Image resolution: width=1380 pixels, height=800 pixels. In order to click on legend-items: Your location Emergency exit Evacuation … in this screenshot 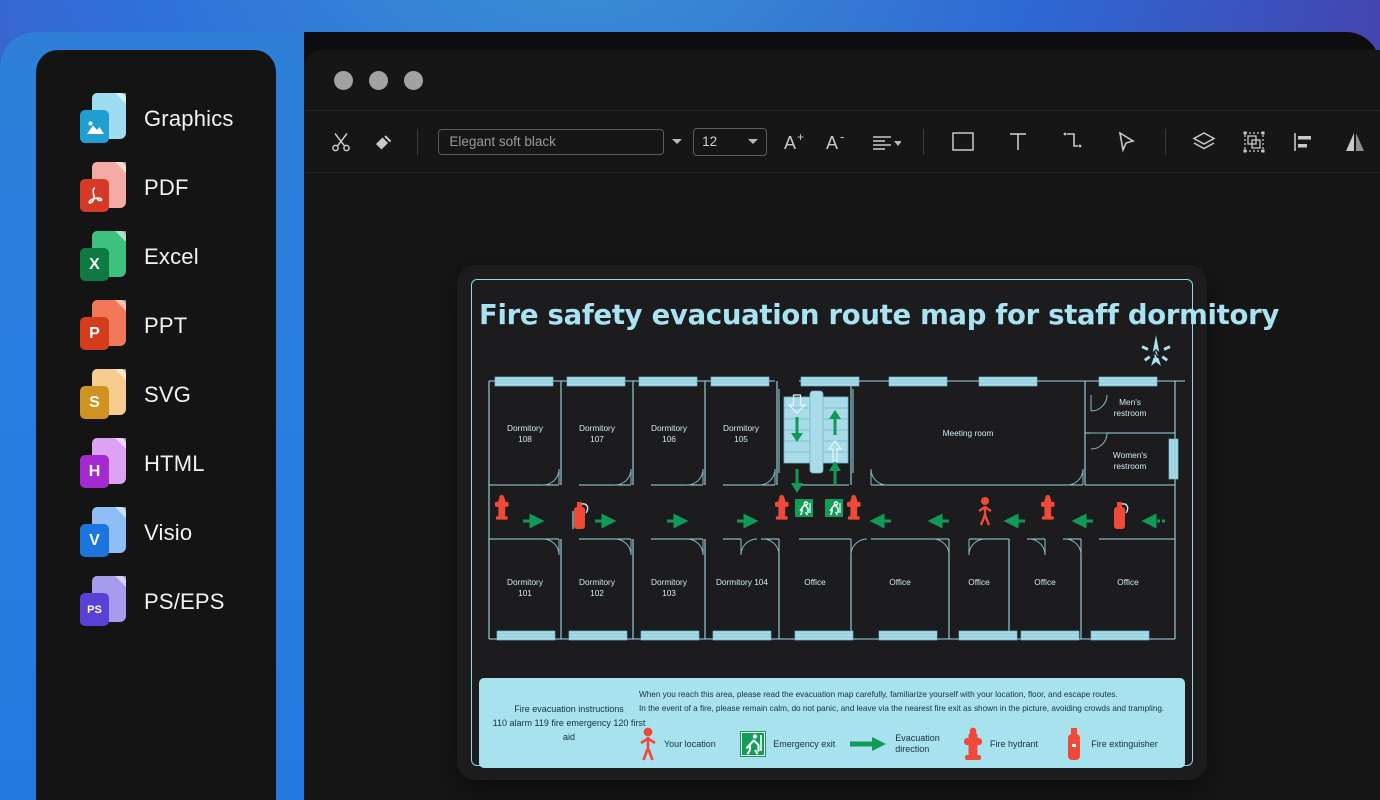, I will do `click(909, 744)`.